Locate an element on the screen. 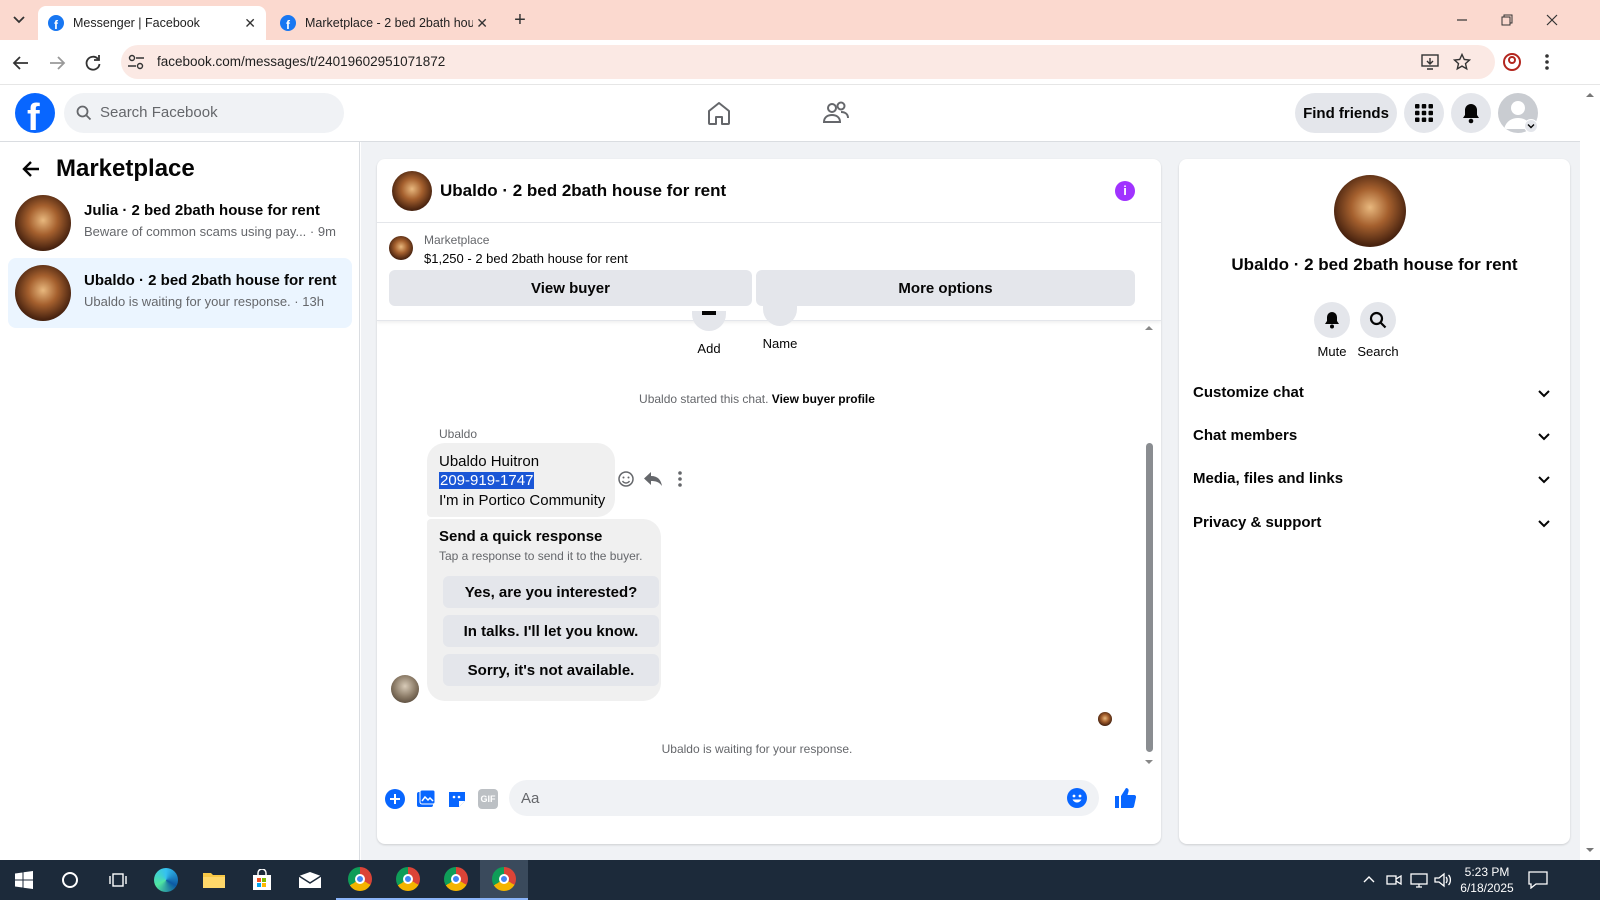  minimize-window-button is located at coordinates (1462, 20).